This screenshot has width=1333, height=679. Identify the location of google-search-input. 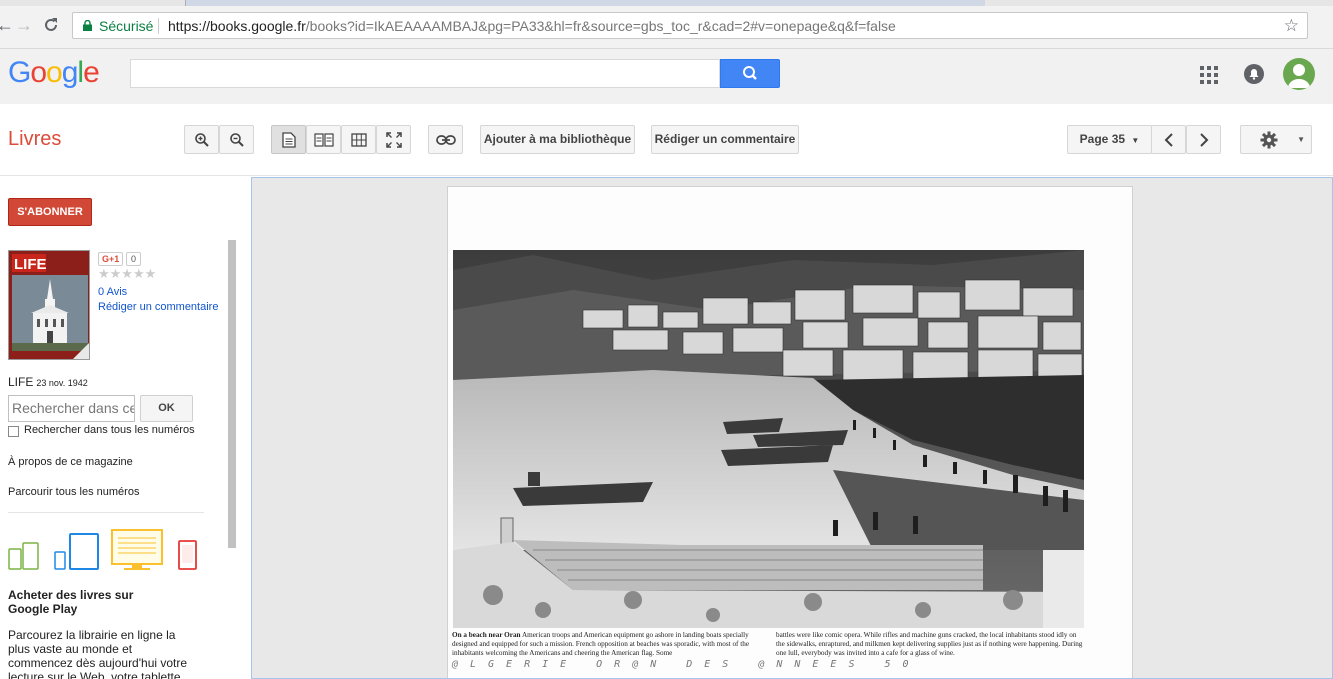
(425, 73).